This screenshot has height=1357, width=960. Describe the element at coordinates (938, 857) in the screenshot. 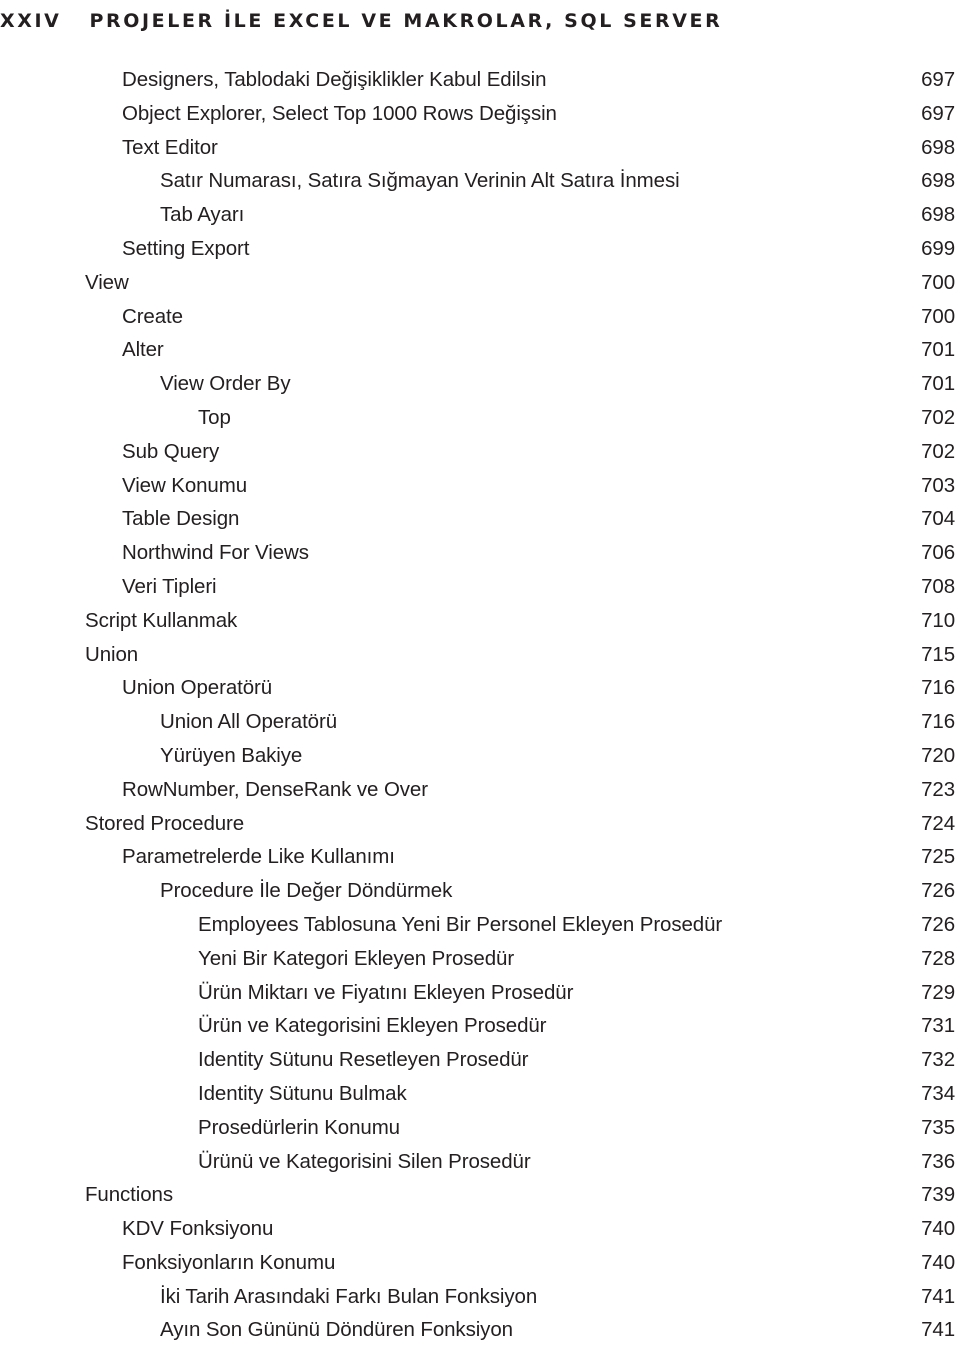

I see `toc-entry-page-number: 725` at that location.